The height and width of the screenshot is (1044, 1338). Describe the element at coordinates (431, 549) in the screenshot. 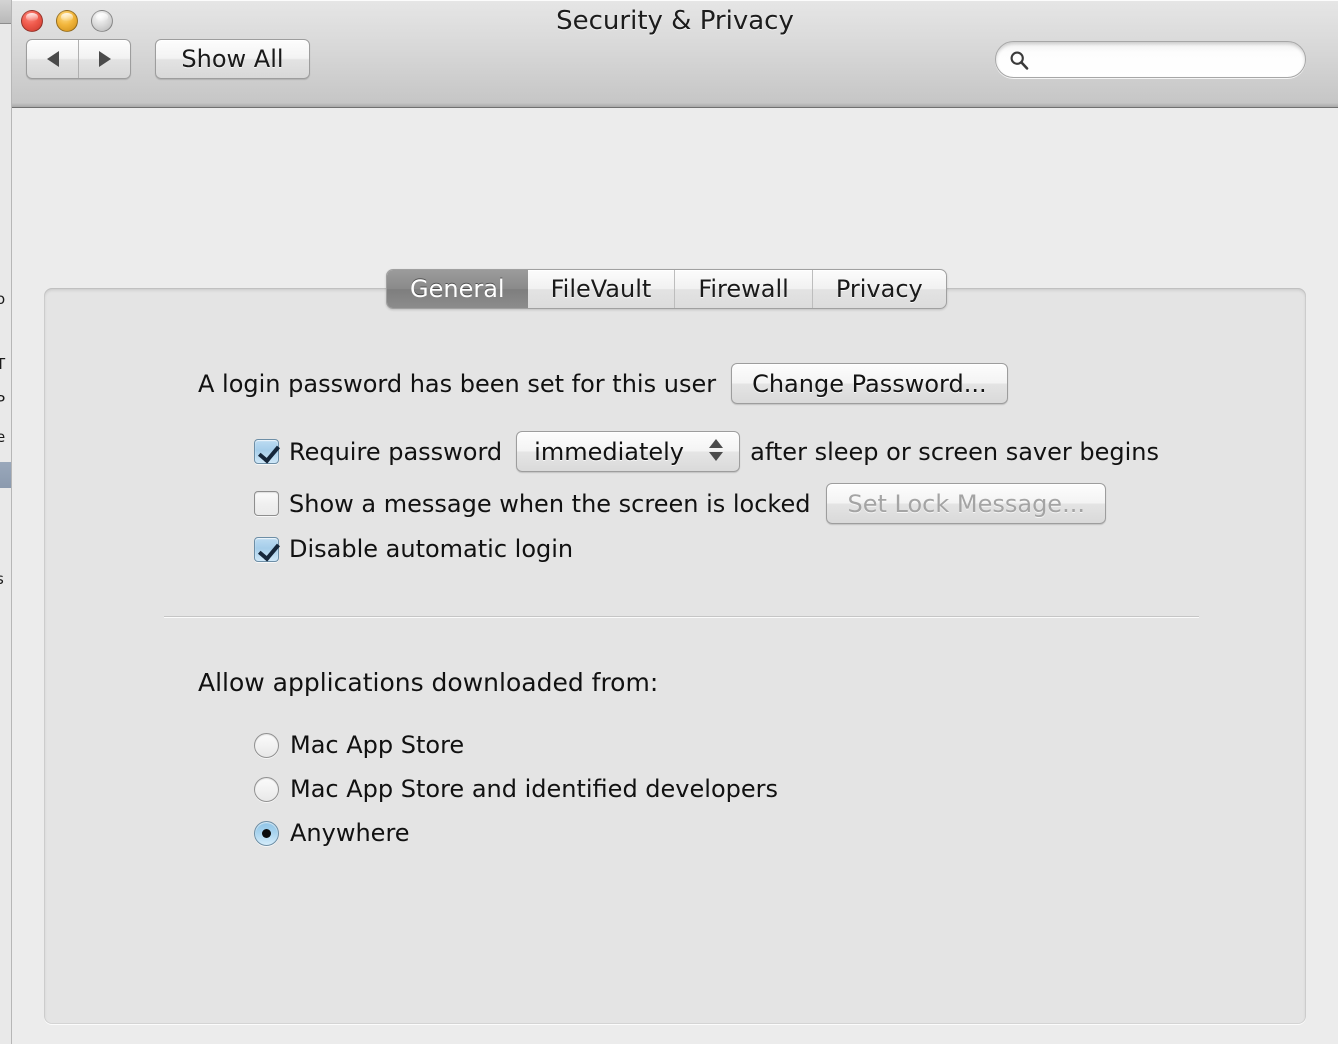

I see `disable-automatic-login-label: Disable automatic login` at that location.